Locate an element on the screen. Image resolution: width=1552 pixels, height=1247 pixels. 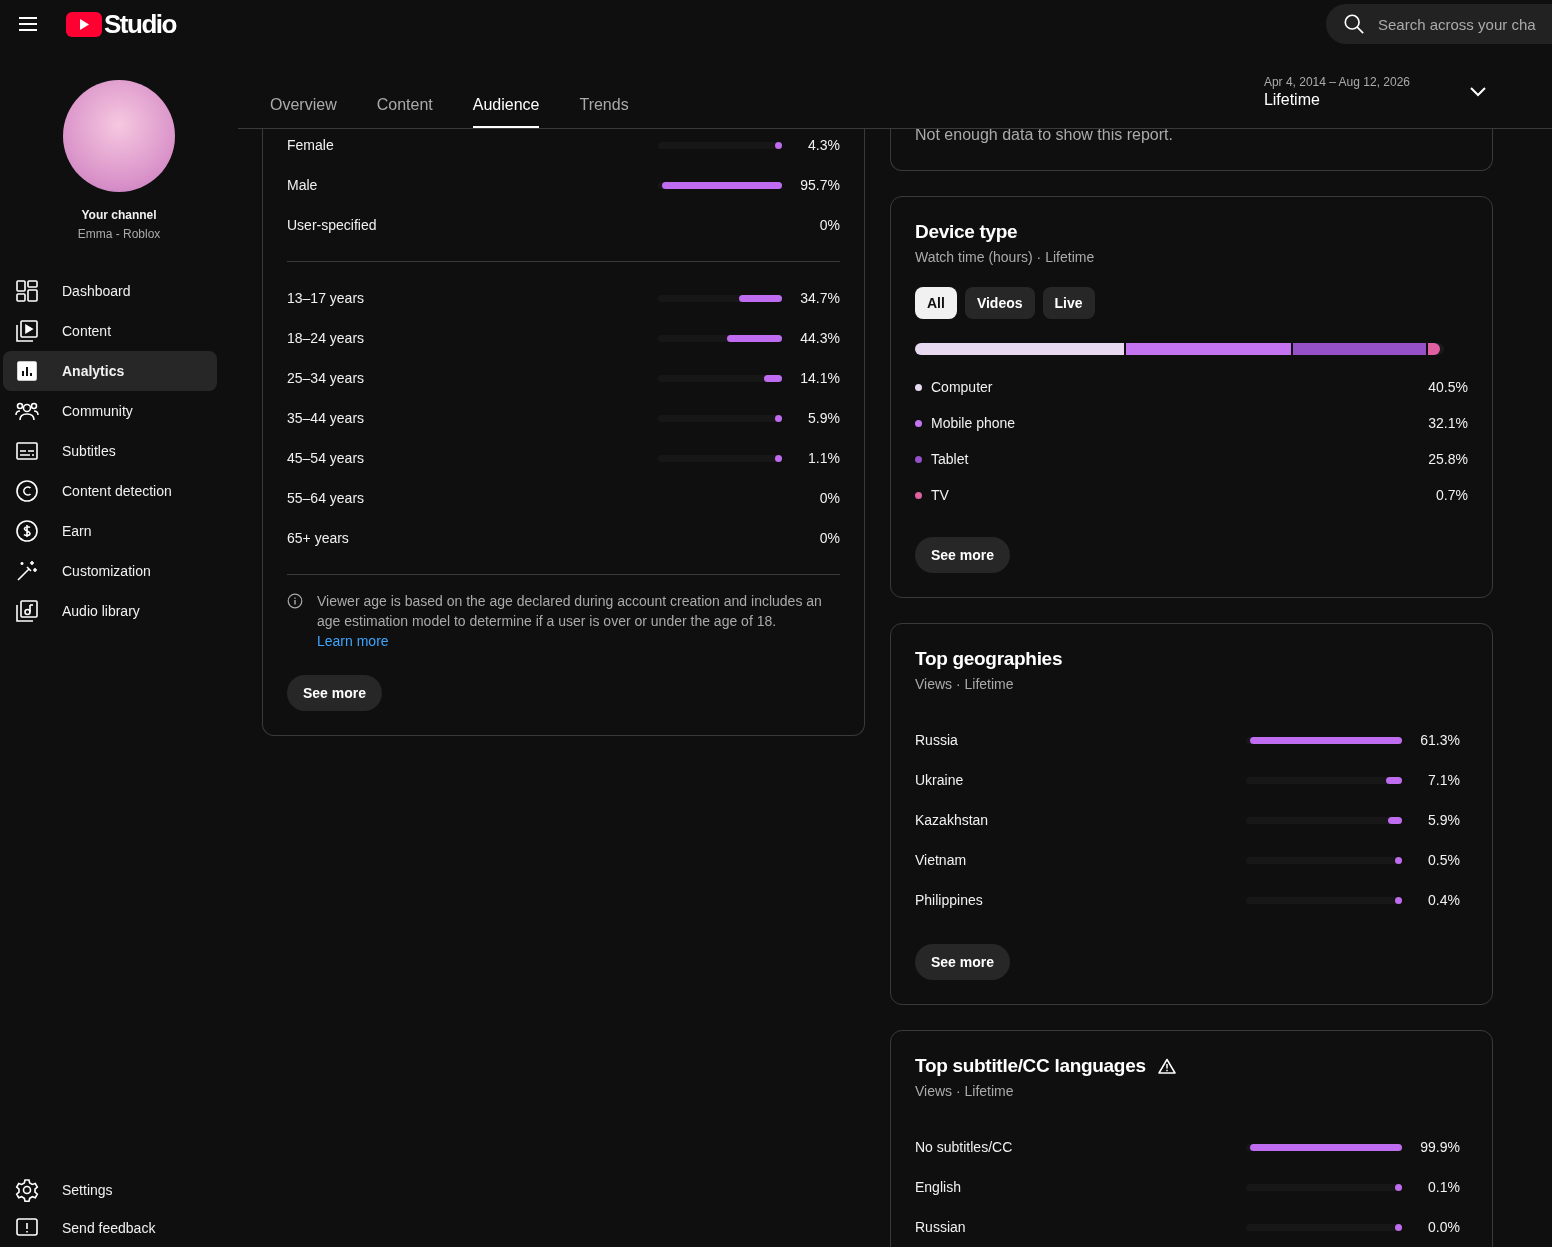
row-value: 0.1% is located at coordinates (1443, 1187).